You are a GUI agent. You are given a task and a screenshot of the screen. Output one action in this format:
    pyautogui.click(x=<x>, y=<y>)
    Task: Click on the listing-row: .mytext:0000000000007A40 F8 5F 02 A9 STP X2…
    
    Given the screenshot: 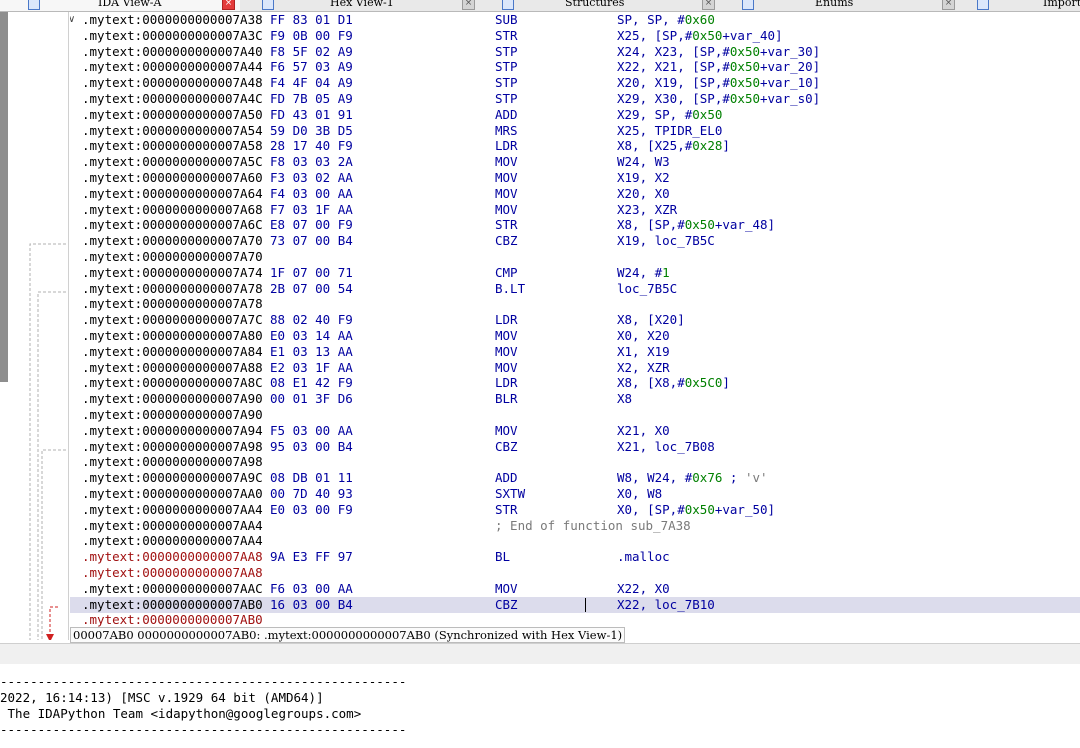 What is the action you would take?
    pyautogui.click(x=575, y=52)
    